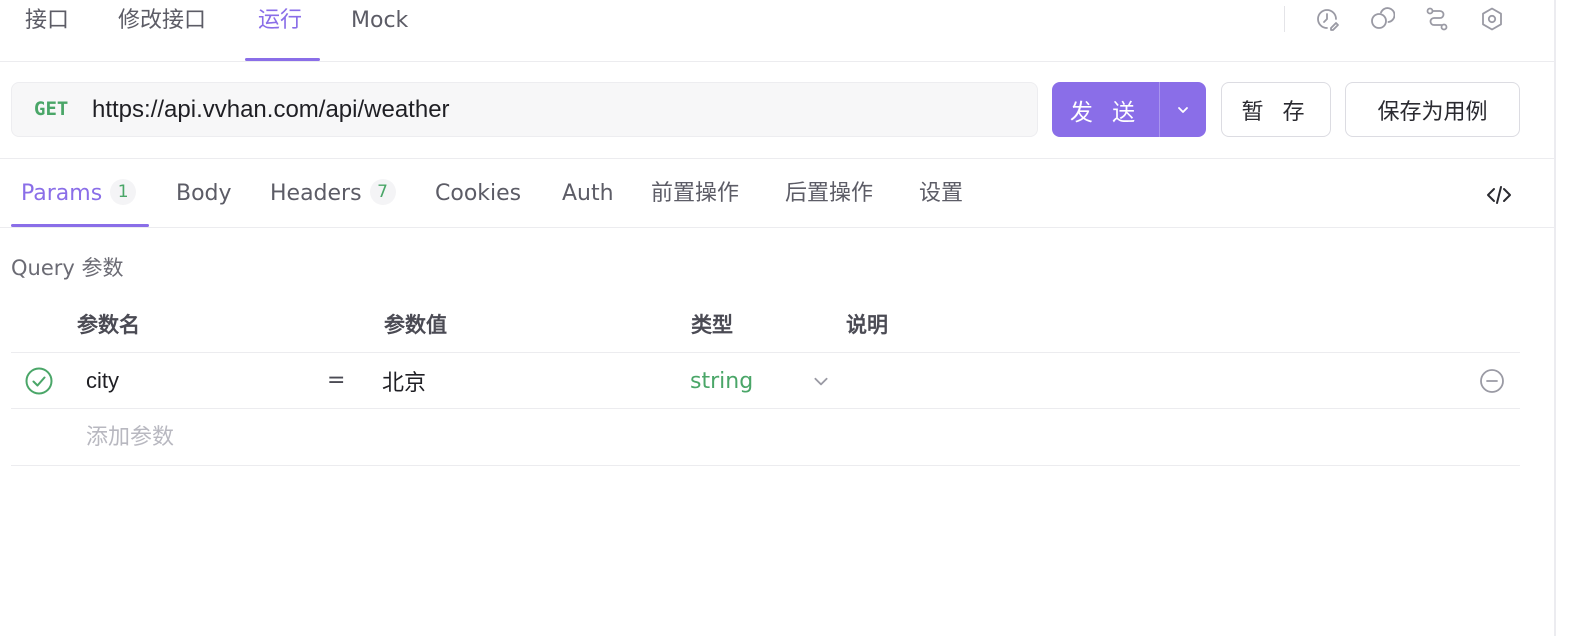  Describe the element at coordinates (1146, 381) in the screenshot. I see `param-description-input` at that location.